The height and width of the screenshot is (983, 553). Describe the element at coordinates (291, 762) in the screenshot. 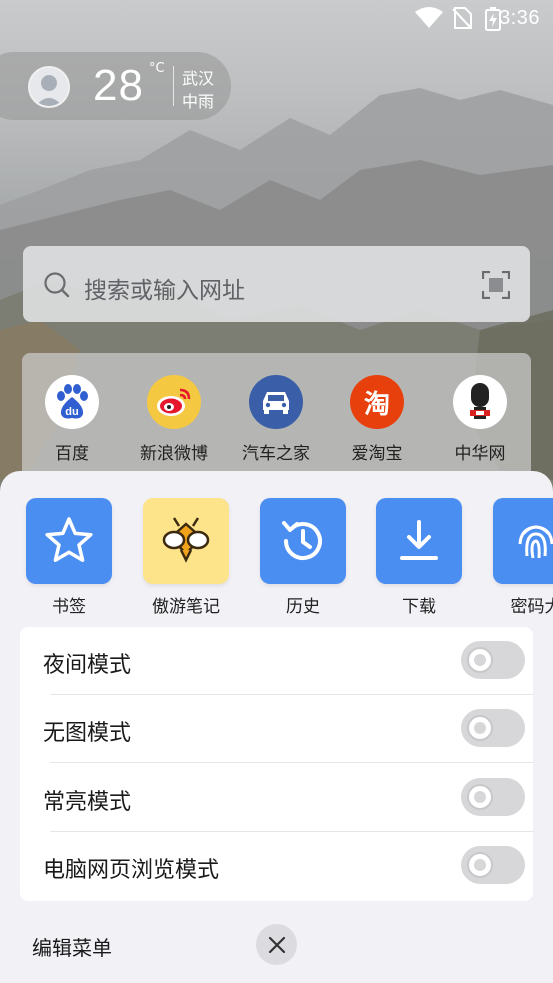

I see `divider` at that location.